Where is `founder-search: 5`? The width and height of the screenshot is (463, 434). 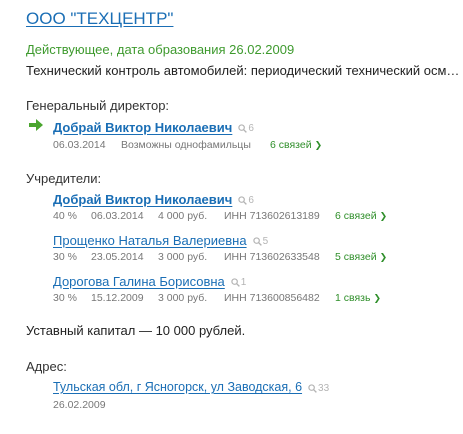
founder-search: 5 is located at coordinates (260, 241).